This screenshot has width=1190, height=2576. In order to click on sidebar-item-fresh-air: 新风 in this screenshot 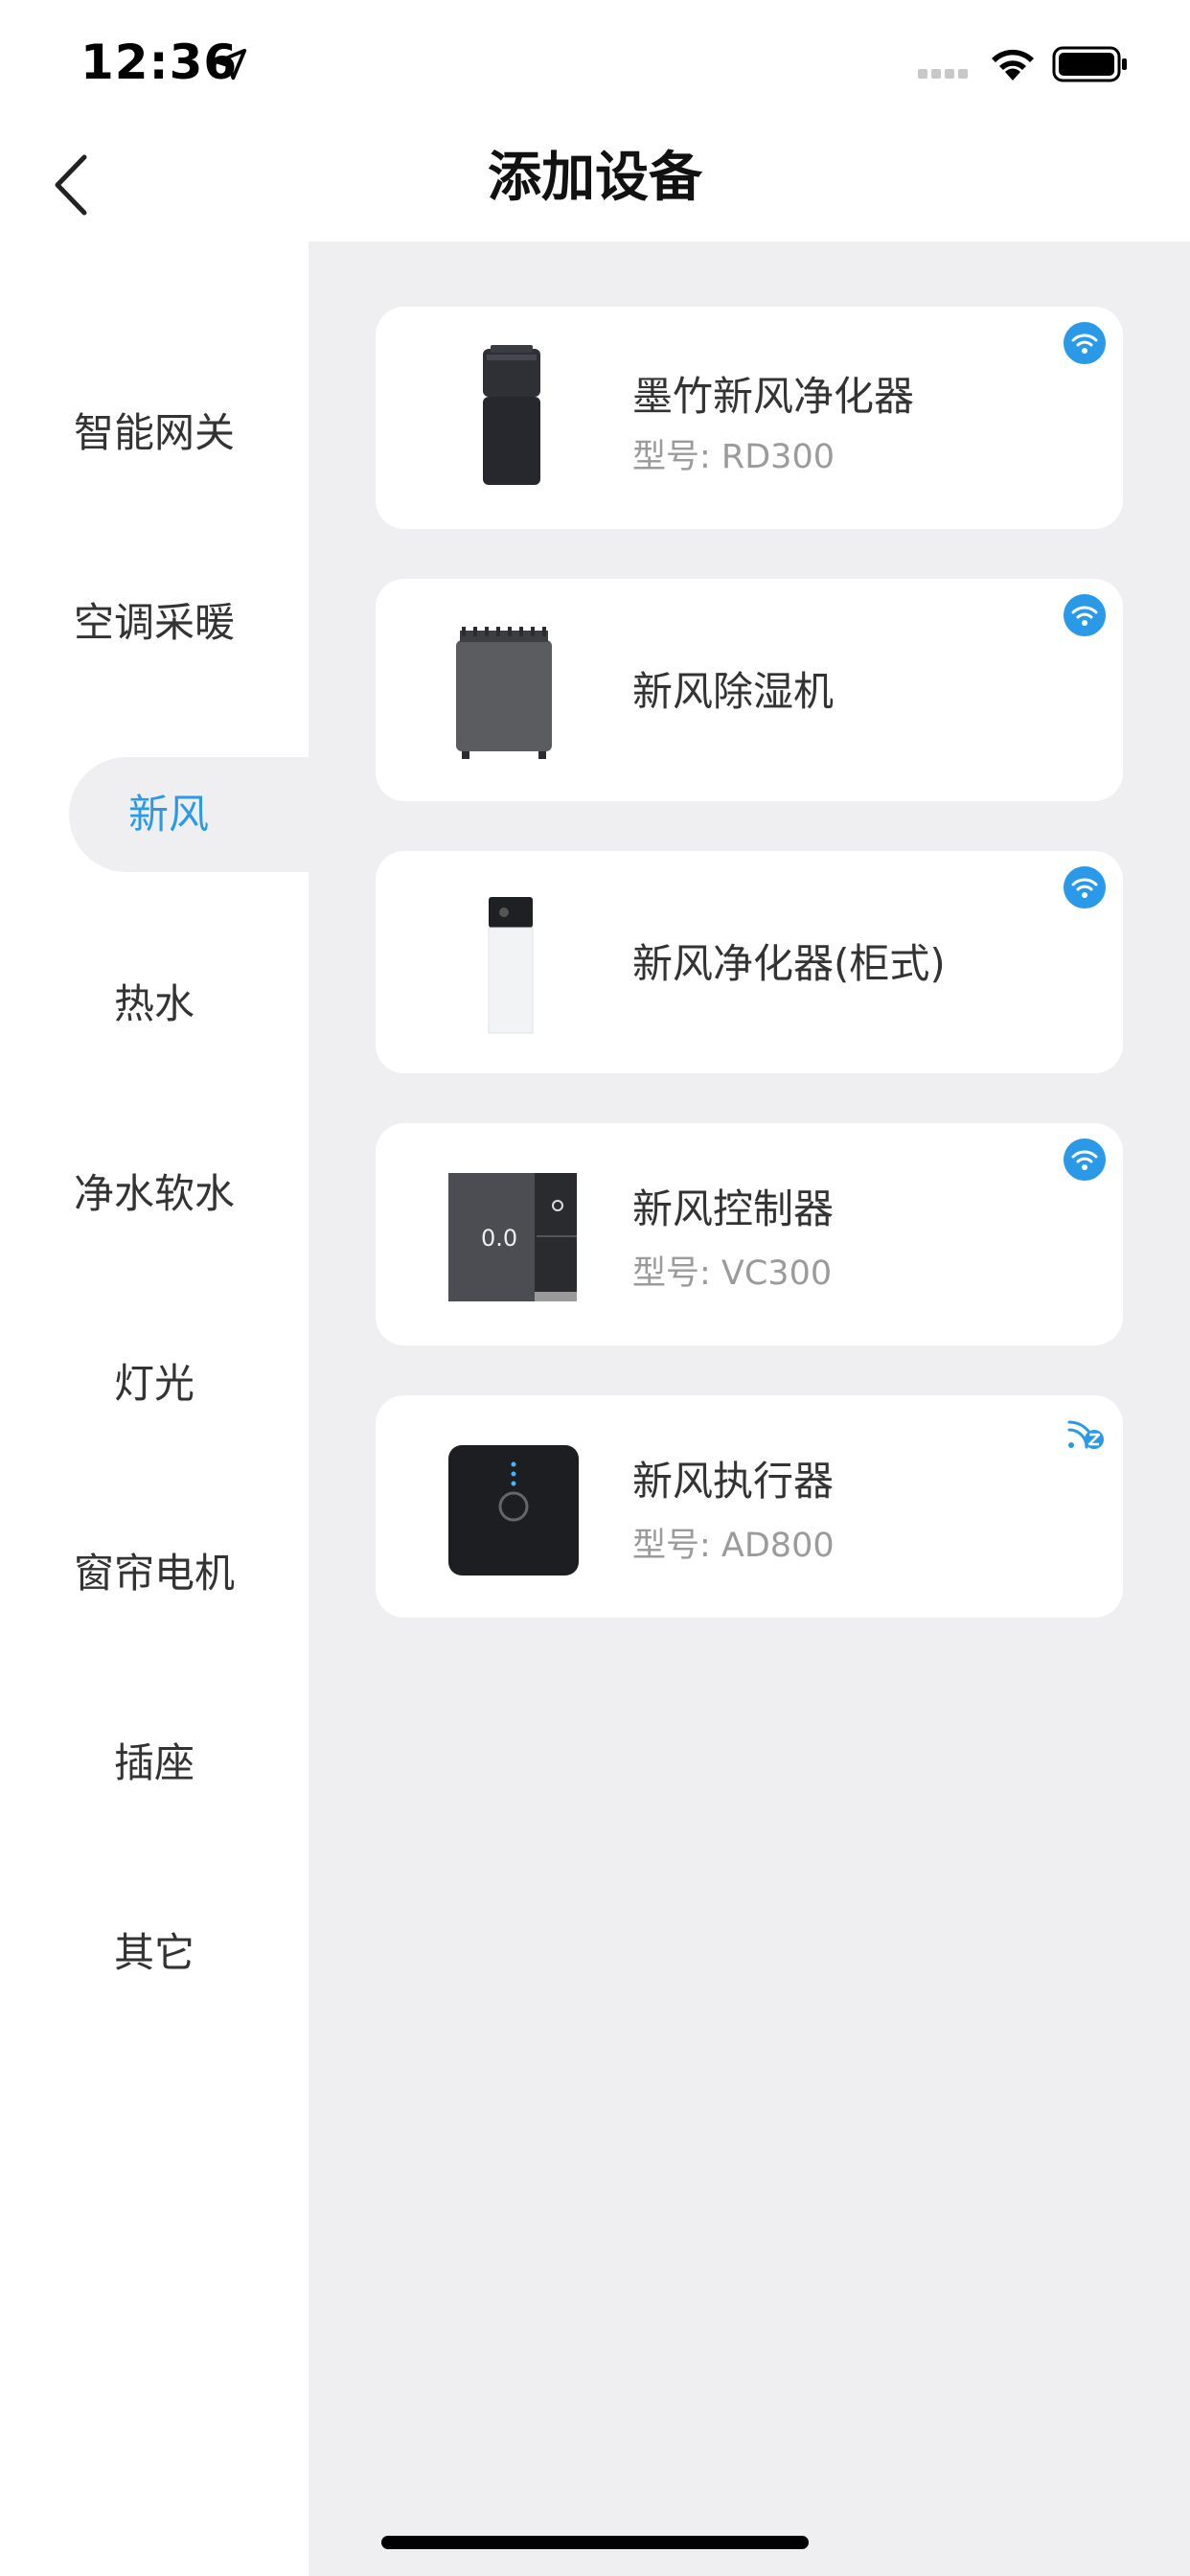, I will do `click(189, 814)`.